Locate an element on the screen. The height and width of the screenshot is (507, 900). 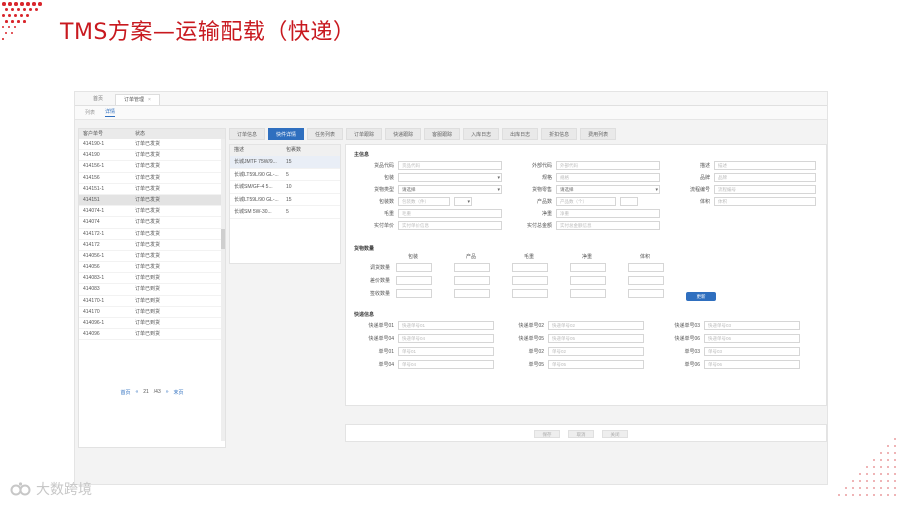
table-row: 414083 订单已到货 is located at coordinates (152, 290).